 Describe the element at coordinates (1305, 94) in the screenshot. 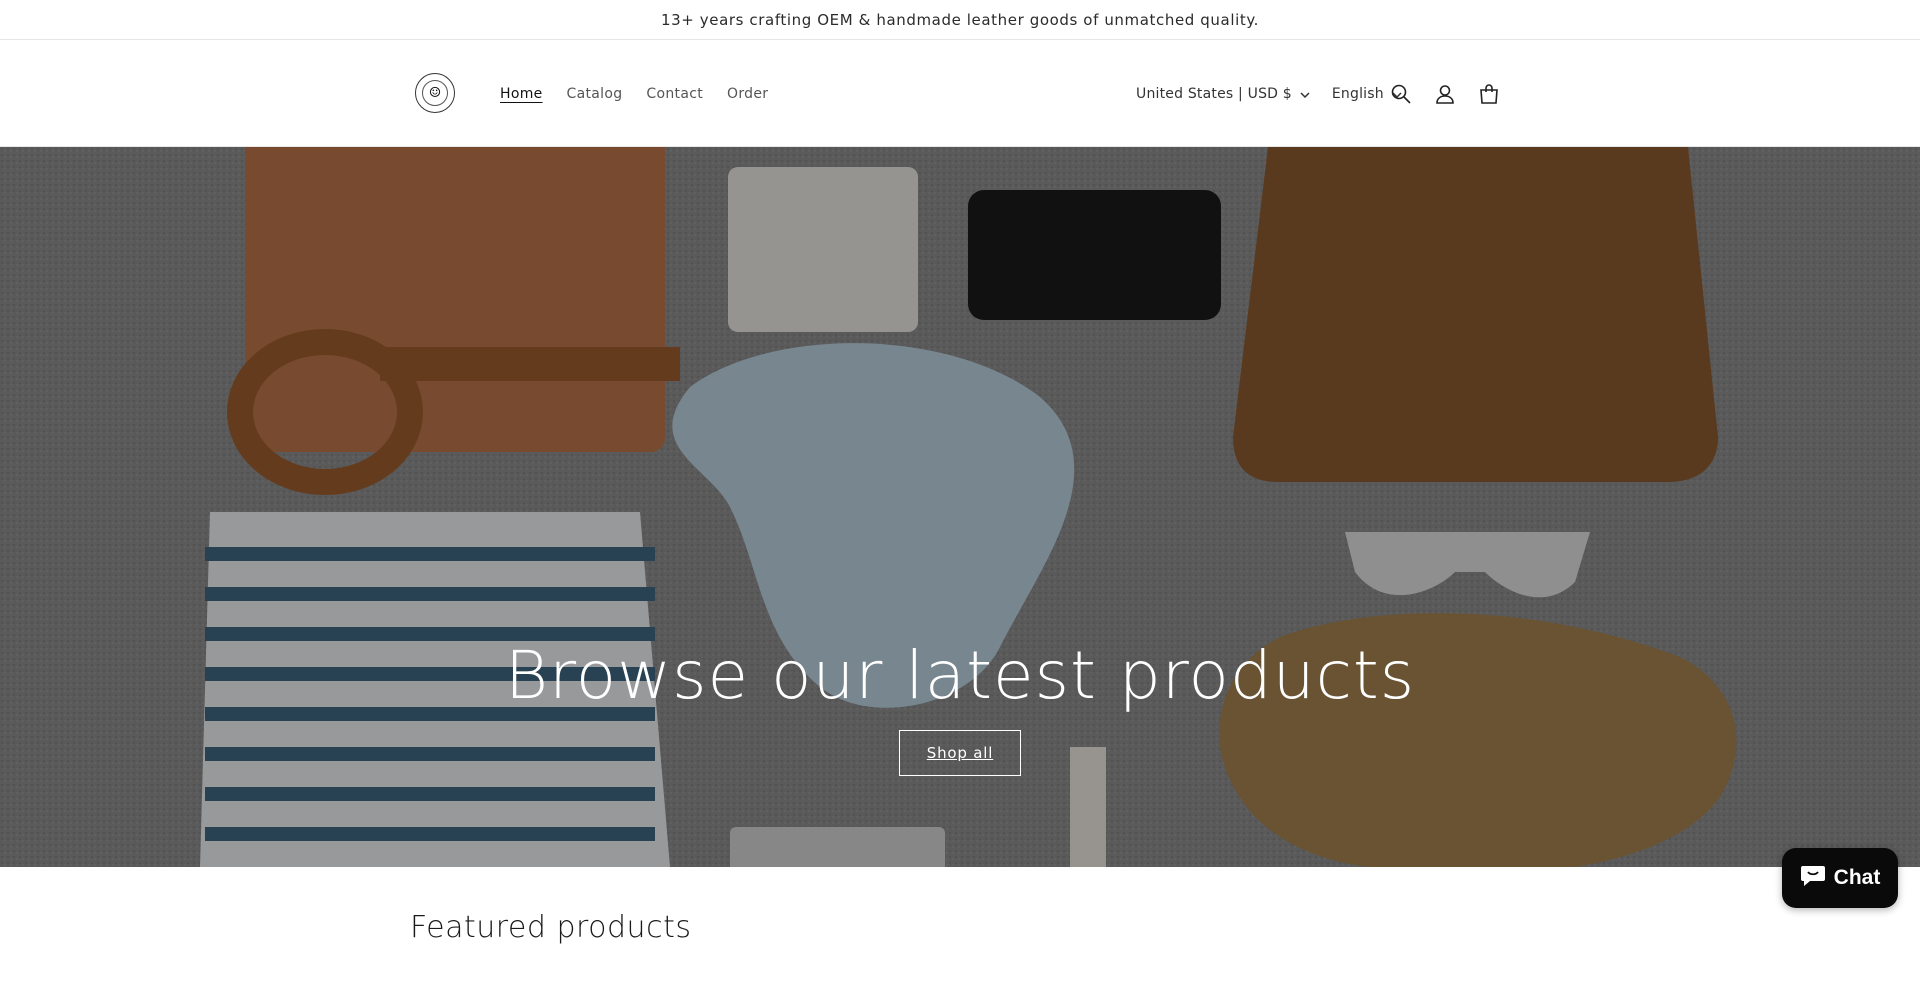

I see `chevron-down-icon` at that location.